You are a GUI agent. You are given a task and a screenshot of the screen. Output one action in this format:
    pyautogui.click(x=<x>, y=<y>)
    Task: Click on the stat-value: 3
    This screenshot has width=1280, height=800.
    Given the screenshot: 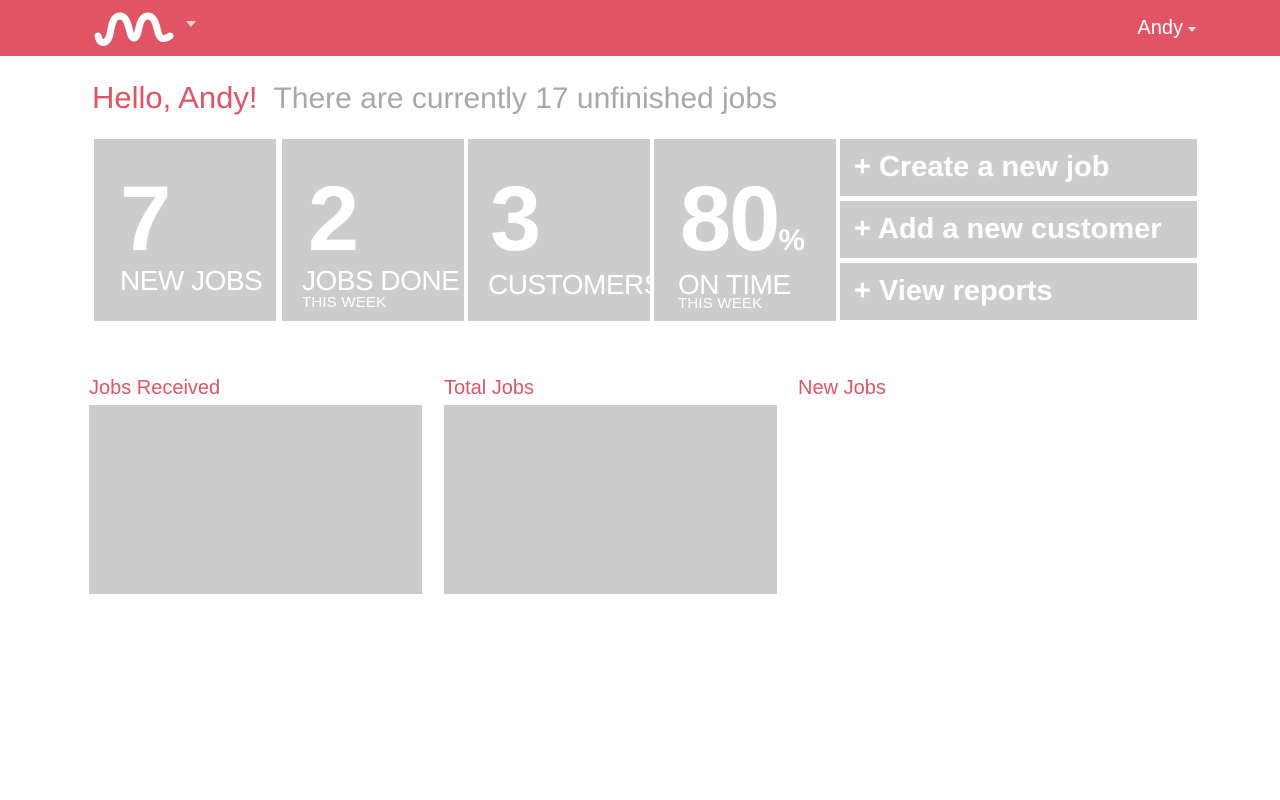 What is the action you would take?
    pyautogui.click(x=515, y=219)
    